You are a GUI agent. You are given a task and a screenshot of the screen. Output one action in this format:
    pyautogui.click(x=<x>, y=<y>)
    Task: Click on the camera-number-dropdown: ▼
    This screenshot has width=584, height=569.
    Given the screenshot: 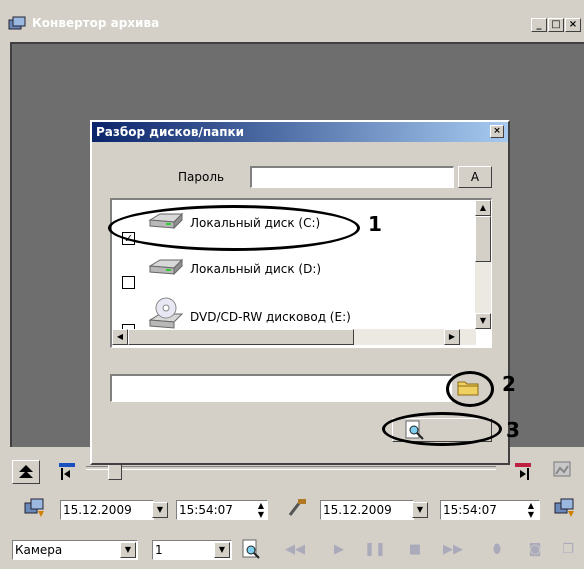 What is the action you would take?
    pyautogui.click(x=222, y=550)
    